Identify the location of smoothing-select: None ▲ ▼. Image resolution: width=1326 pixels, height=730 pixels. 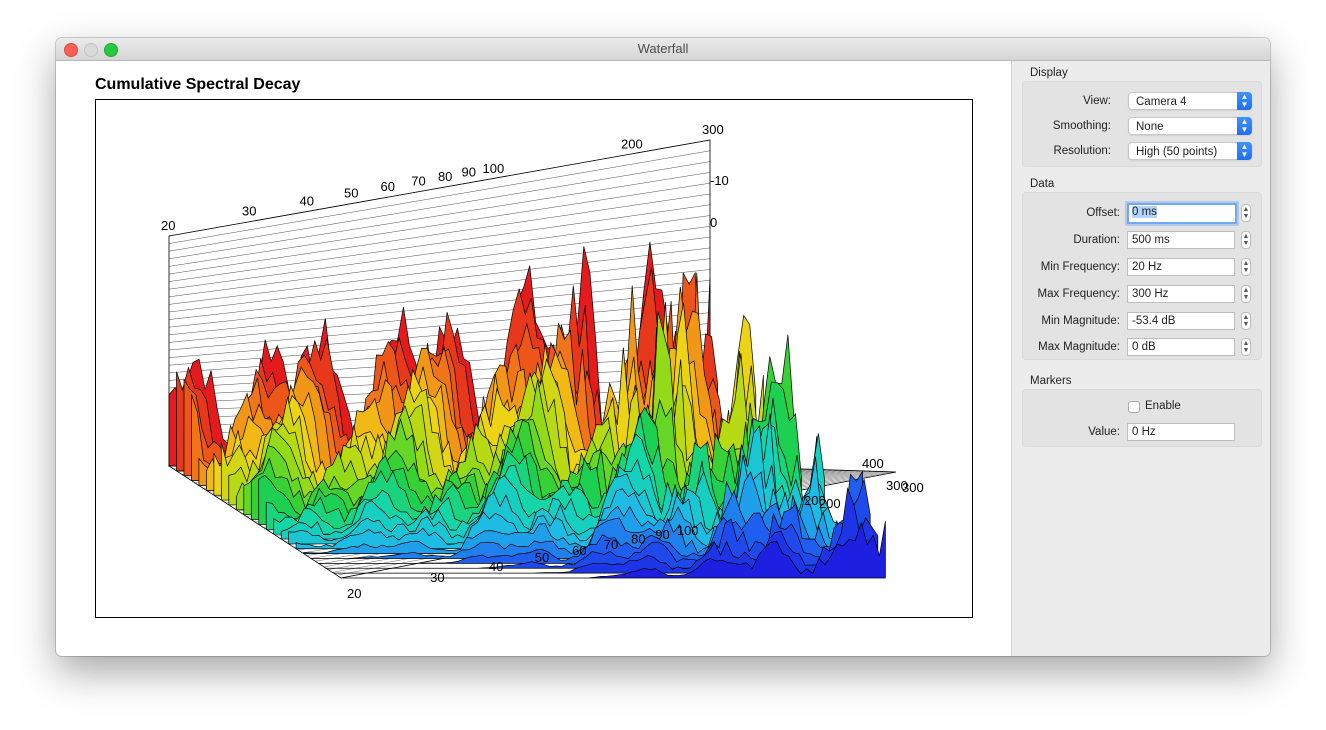
(1190, 126).